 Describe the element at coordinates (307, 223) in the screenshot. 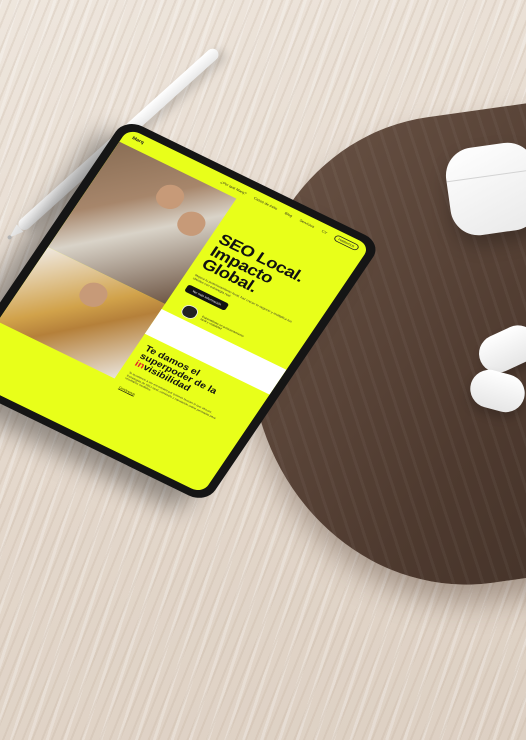

I see `nav-item-services: Servicios` at that location.